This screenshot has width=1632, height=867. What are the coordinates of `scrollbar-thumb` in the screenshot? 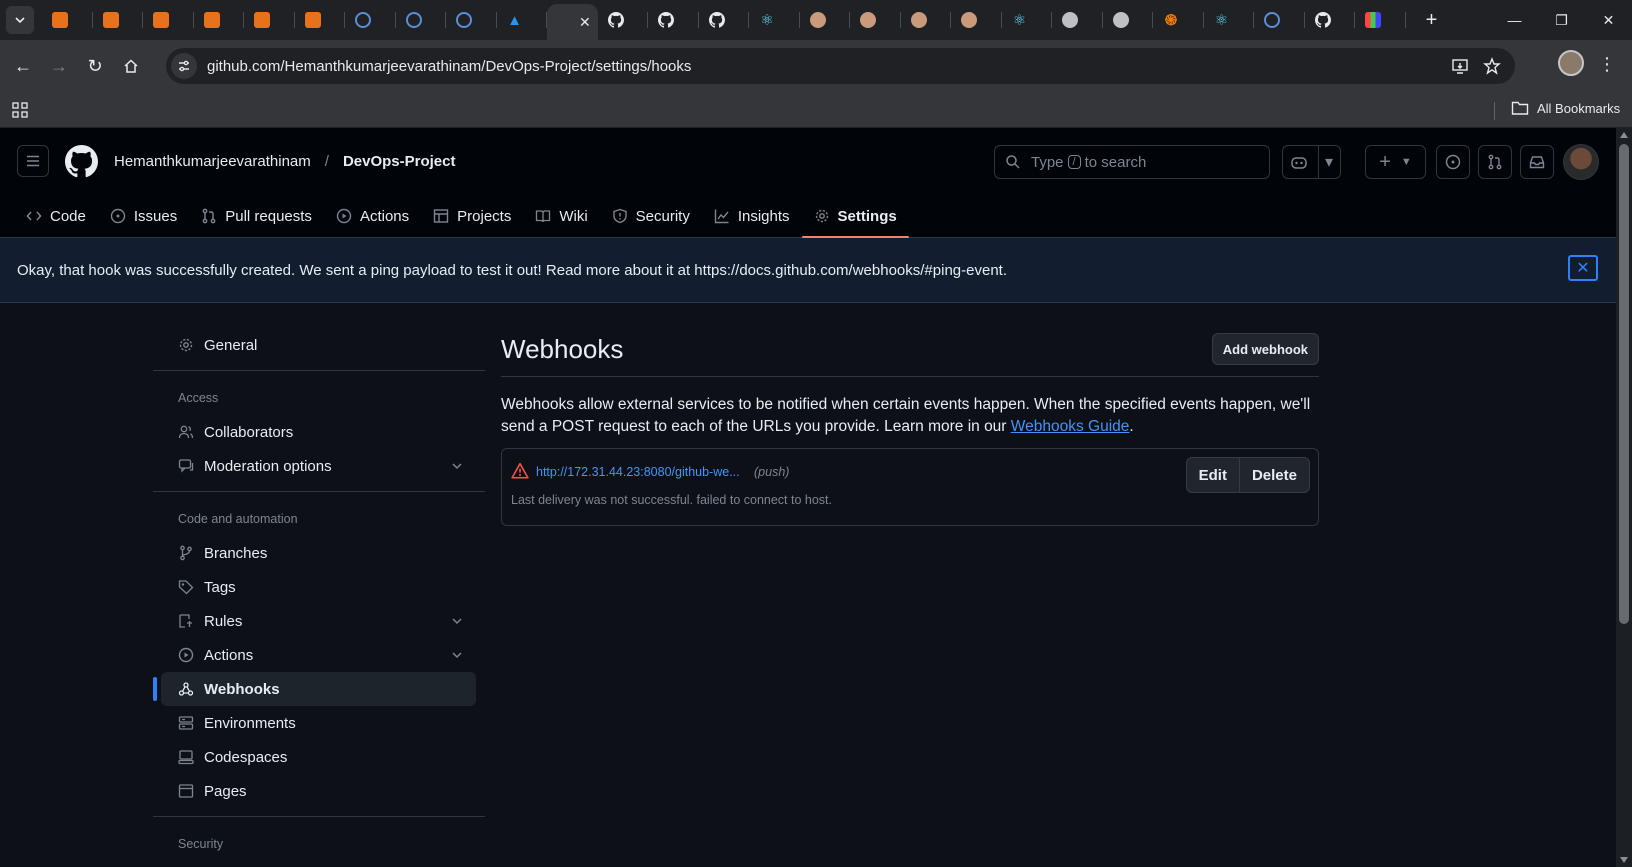 It's located at (1624, 384).